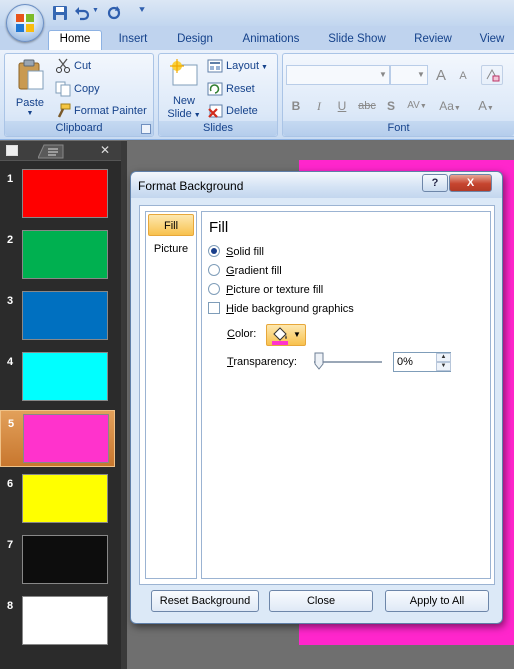 Image resolution: width=514 pixels, height=669 pixels. I want to click on font-name-dropdown-icon: ▼, so click(383, 75).